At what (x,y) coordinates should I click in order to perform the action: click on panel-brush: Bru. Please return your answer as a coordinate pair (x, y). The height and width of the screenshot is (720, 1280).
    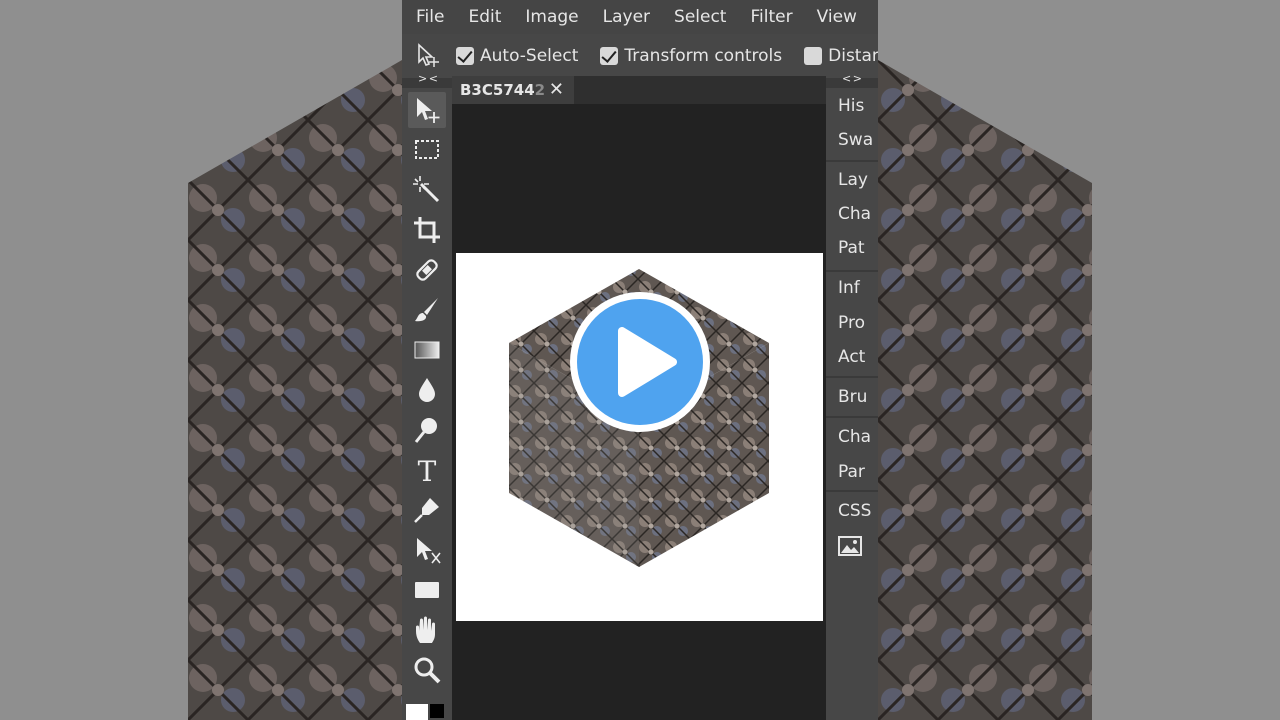
    Looking at the image, I should click on (852, 397).